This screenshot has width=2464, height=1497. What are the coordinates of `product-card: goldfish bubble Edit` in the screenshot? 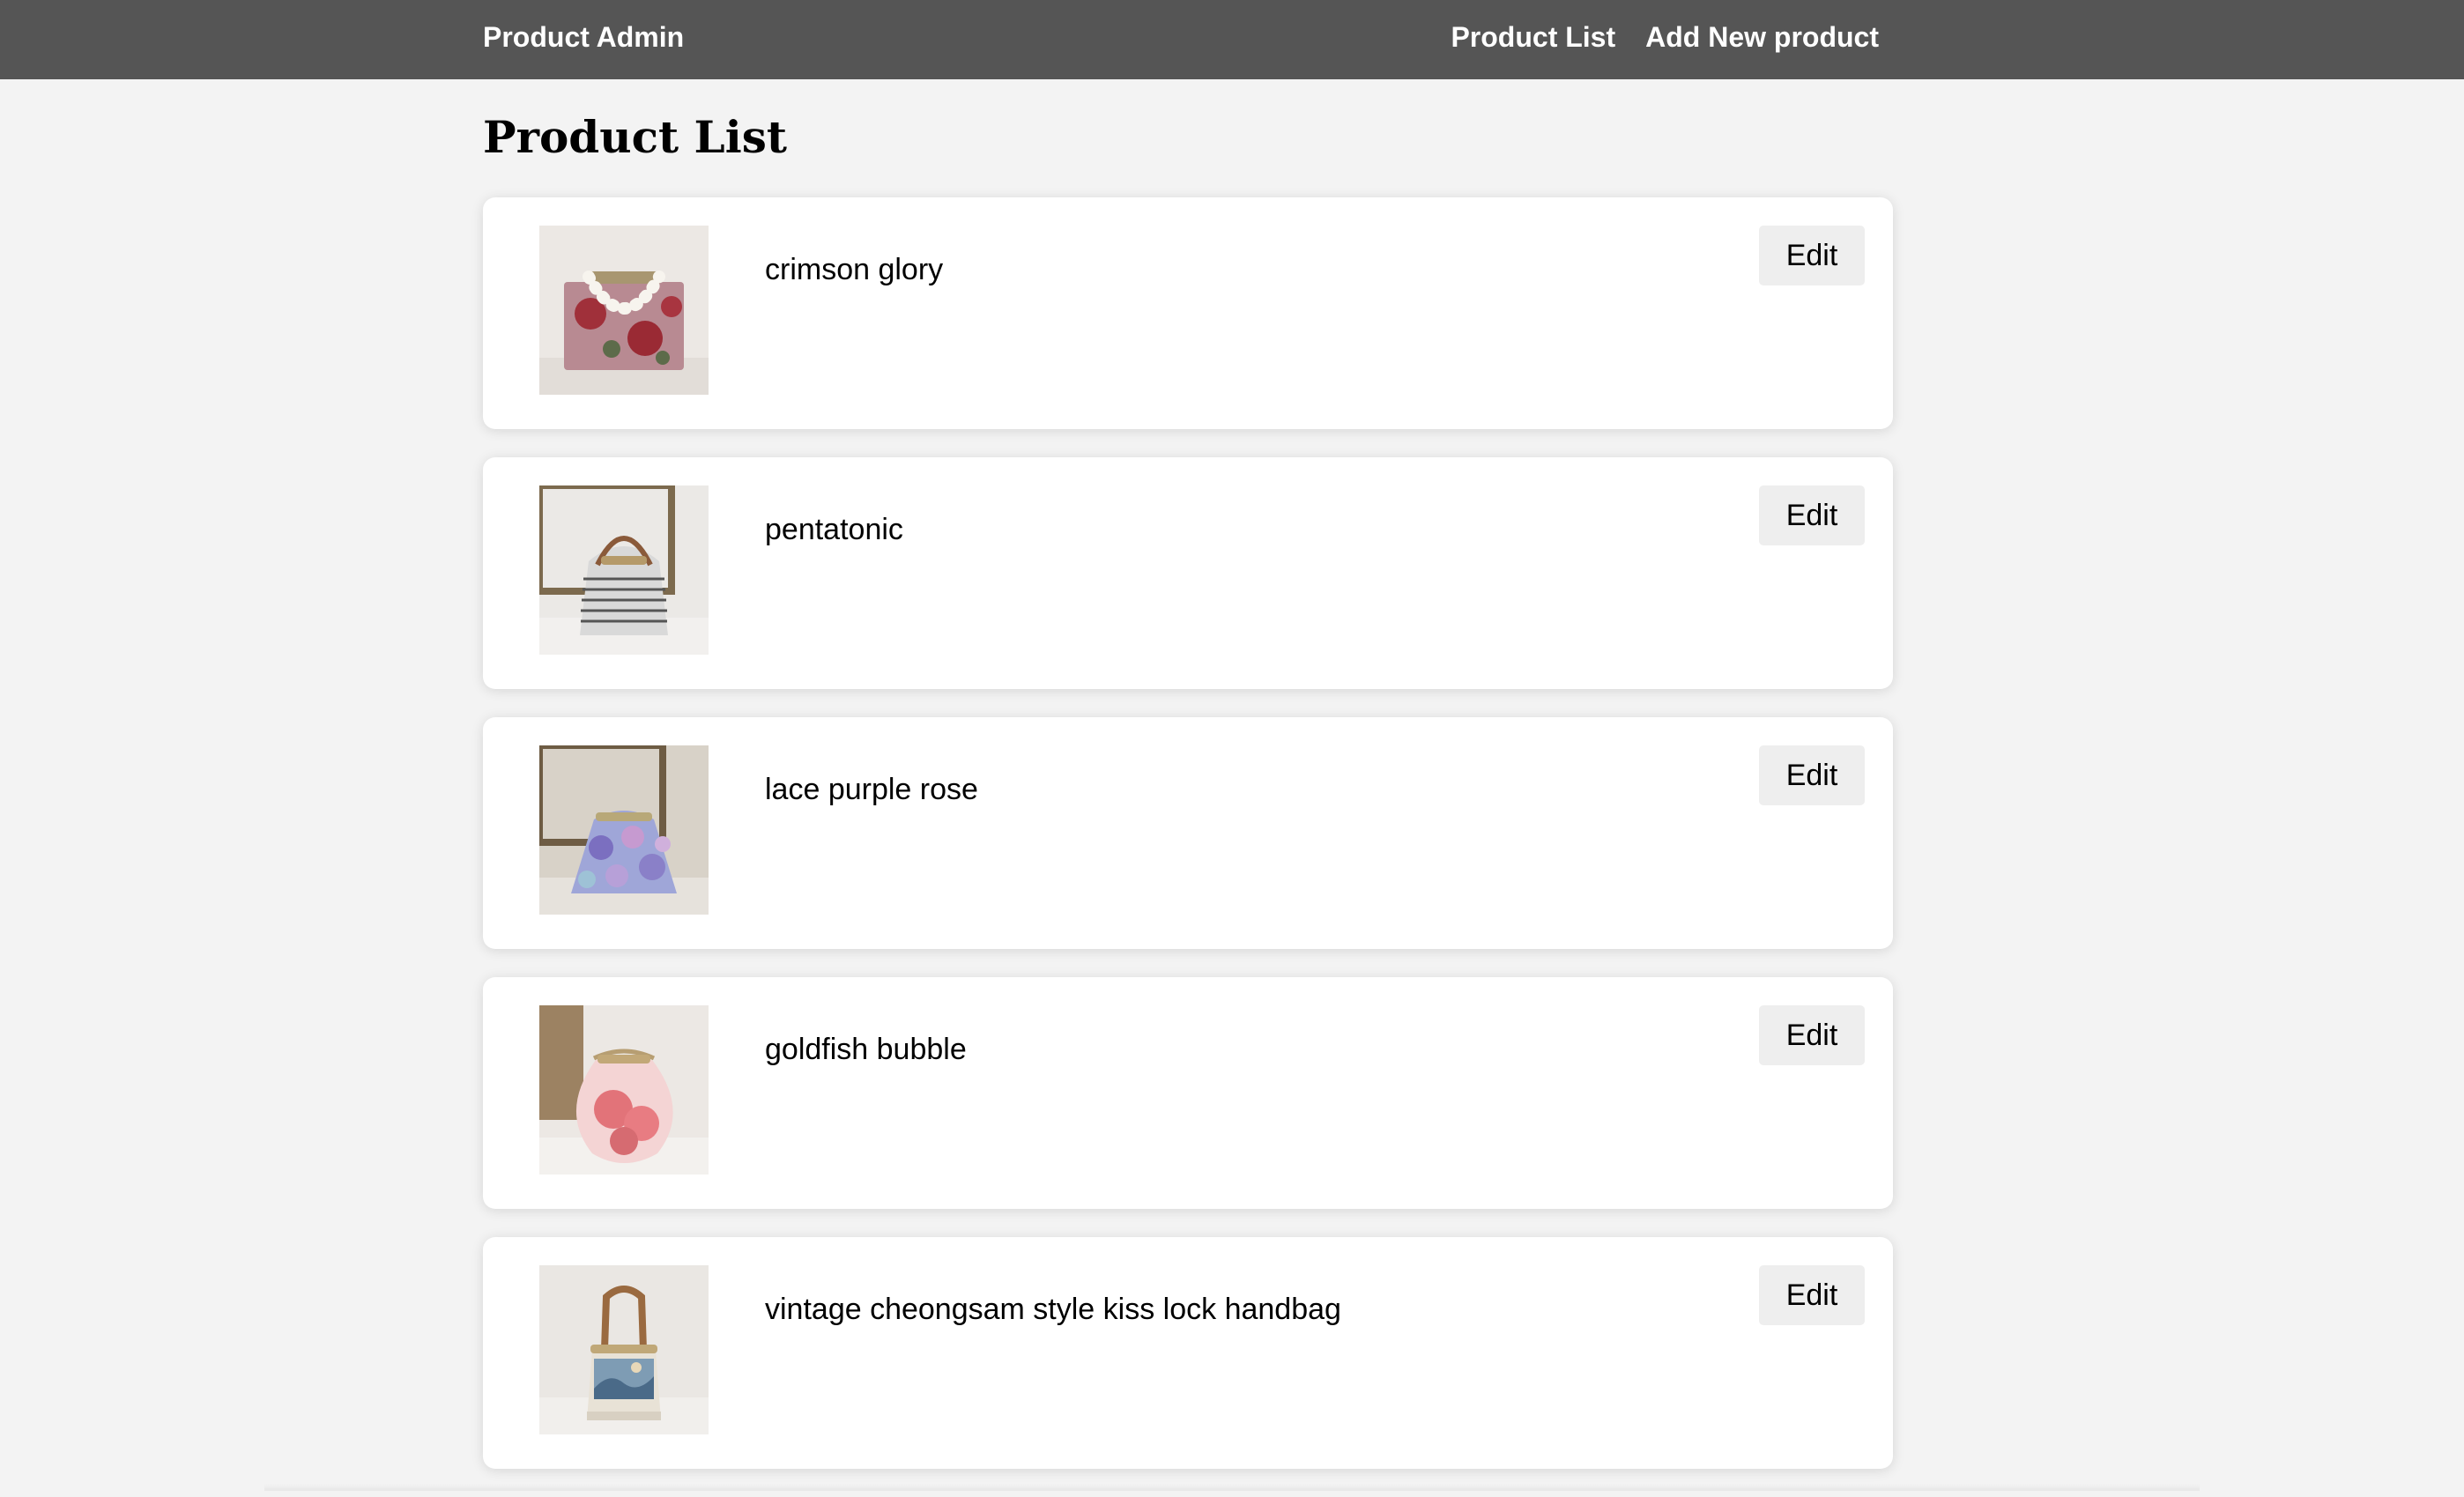 It's located at (1188, 1093).